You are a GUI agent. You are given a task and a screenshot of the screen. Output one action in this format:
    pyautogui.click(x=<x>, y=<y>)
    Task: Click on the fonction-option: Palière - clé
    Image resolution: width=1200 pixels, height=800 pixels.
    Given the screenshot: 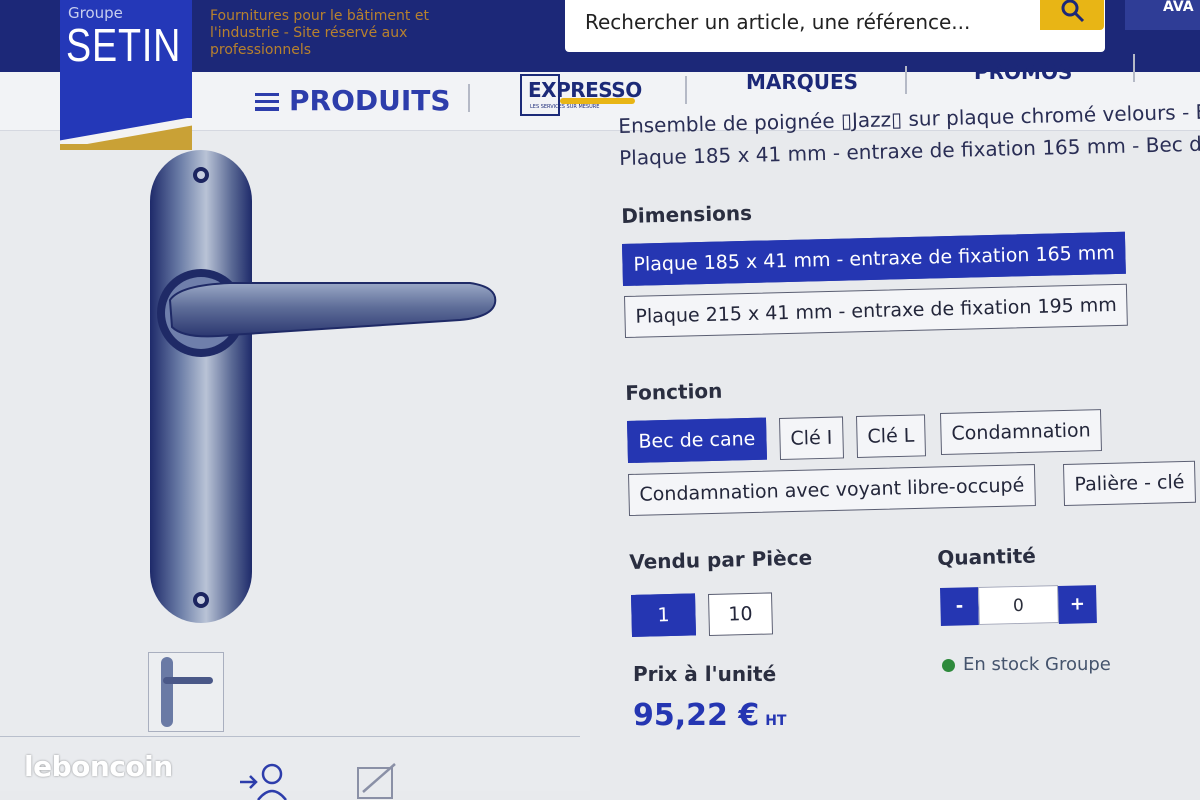 What is the action you would take?
    pyautogui.click(x=1129, y=483)
    